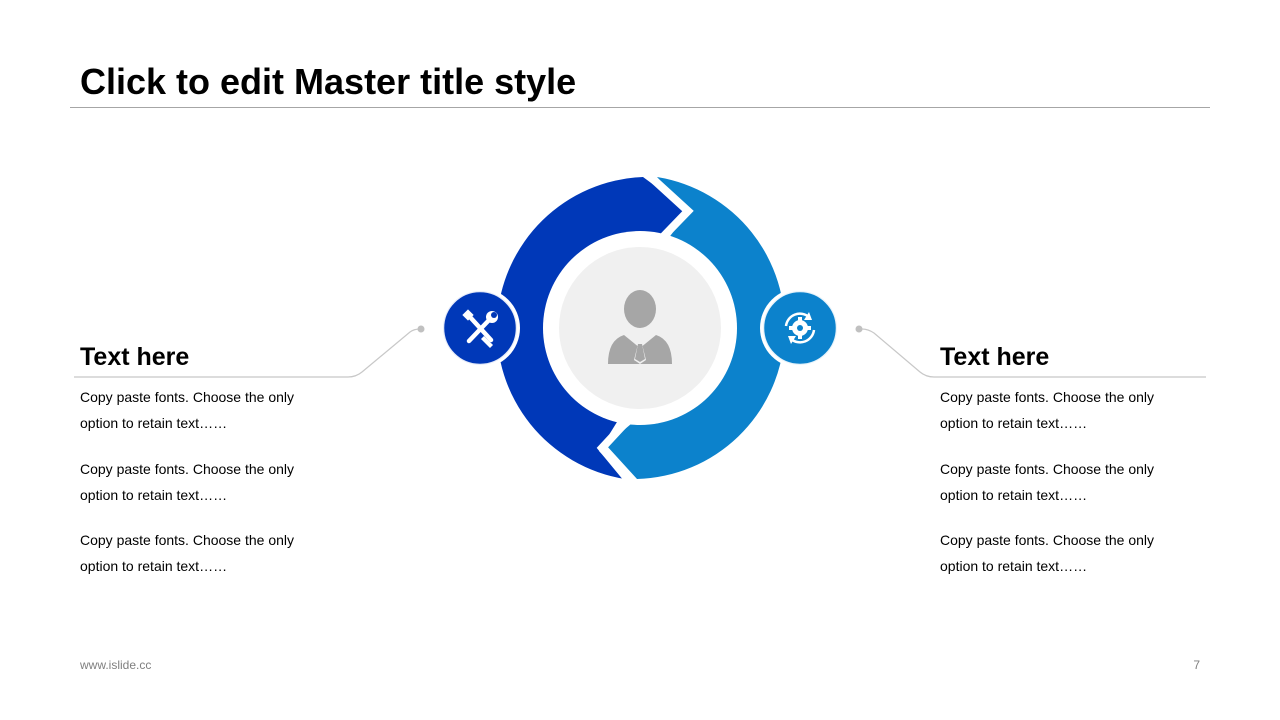  Describe the element at coordinates (421, 329) in the screenshot. I see `left-connector-dot` at that location.